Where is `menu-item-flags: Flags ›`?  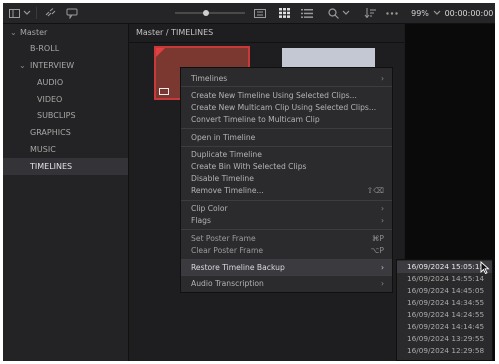 menu-item-flags: Flags › is located at coordinates (286, 220).